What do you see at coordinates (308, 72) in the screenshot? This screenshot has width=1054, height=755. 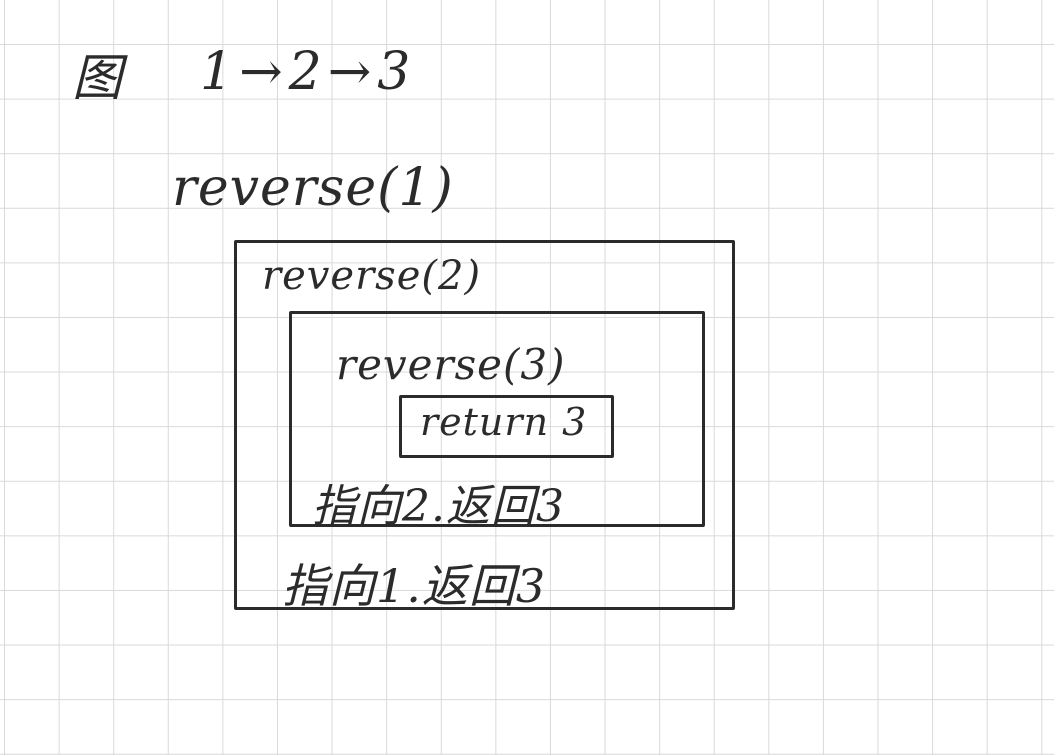 I see `list-sequence: 1→2→3` at bounding box center [308, 72].